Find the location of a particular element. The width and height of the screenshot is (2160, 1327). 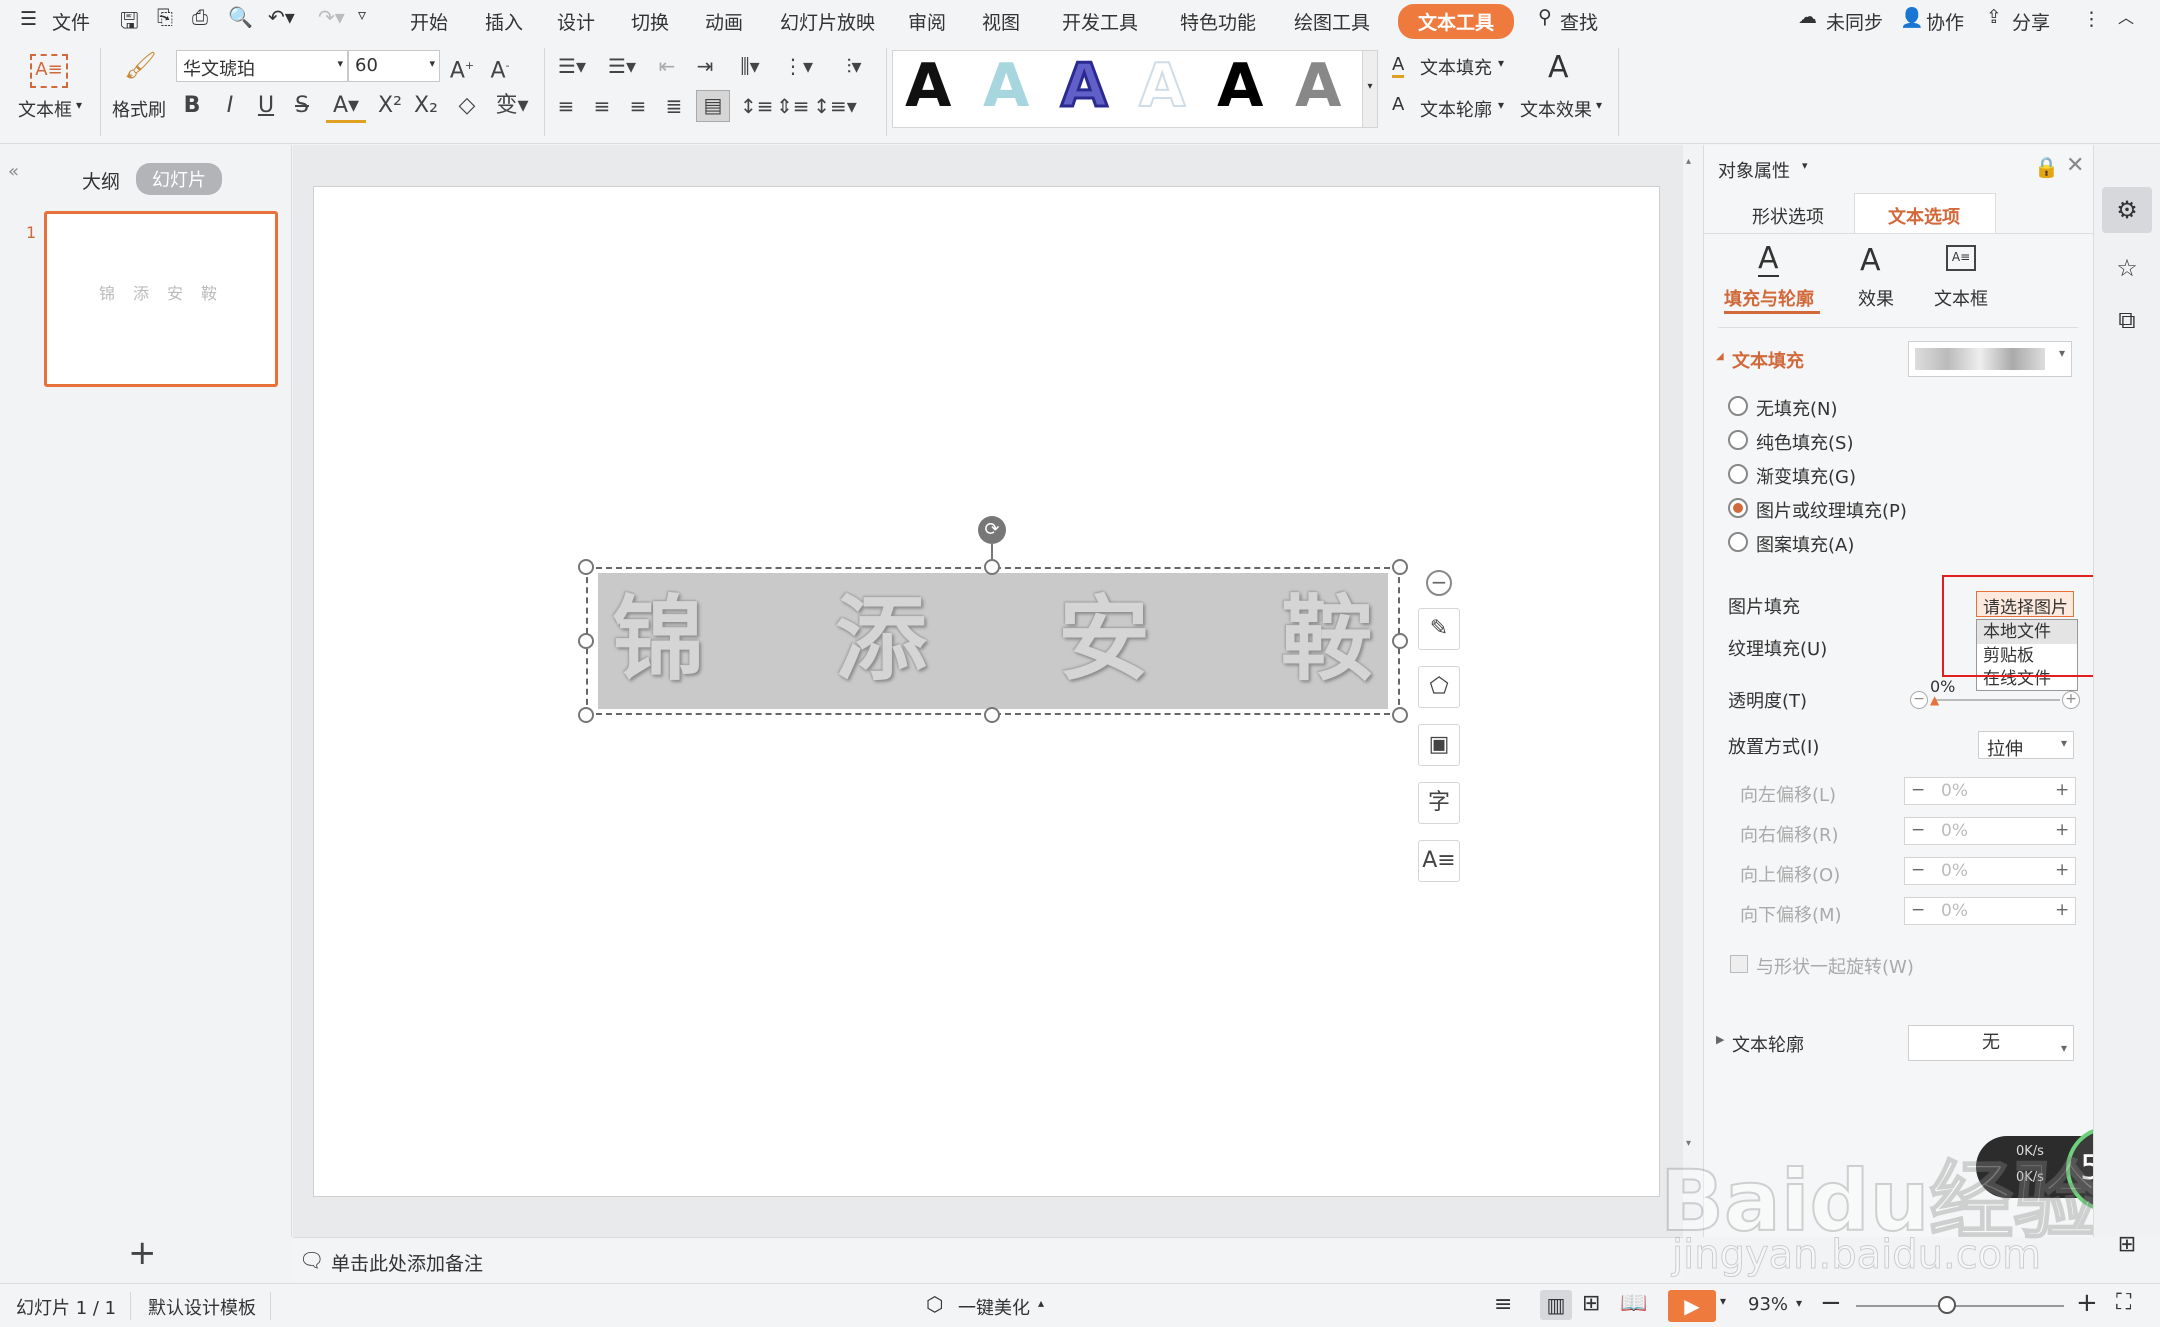

resize-handle-n is located at coordinates (992, 567).